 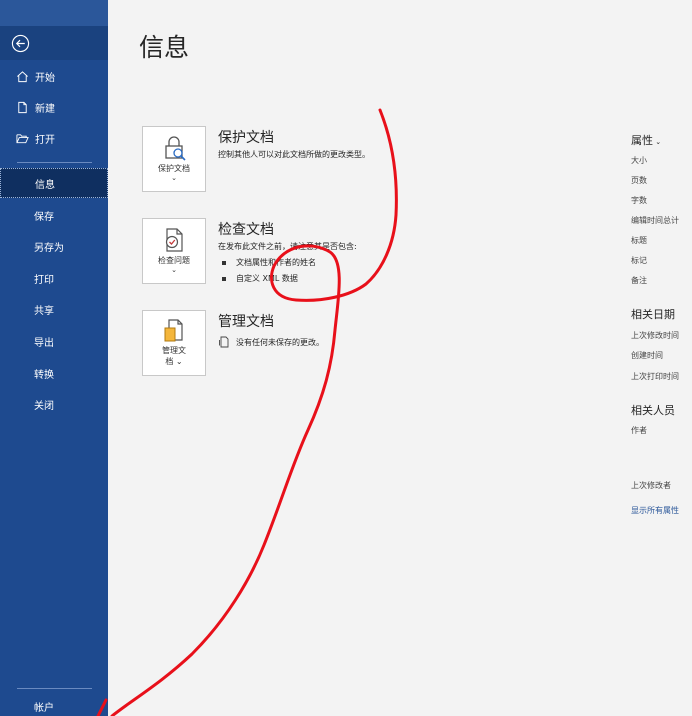 I want to click on home-icon, so click(x=22, y=76).